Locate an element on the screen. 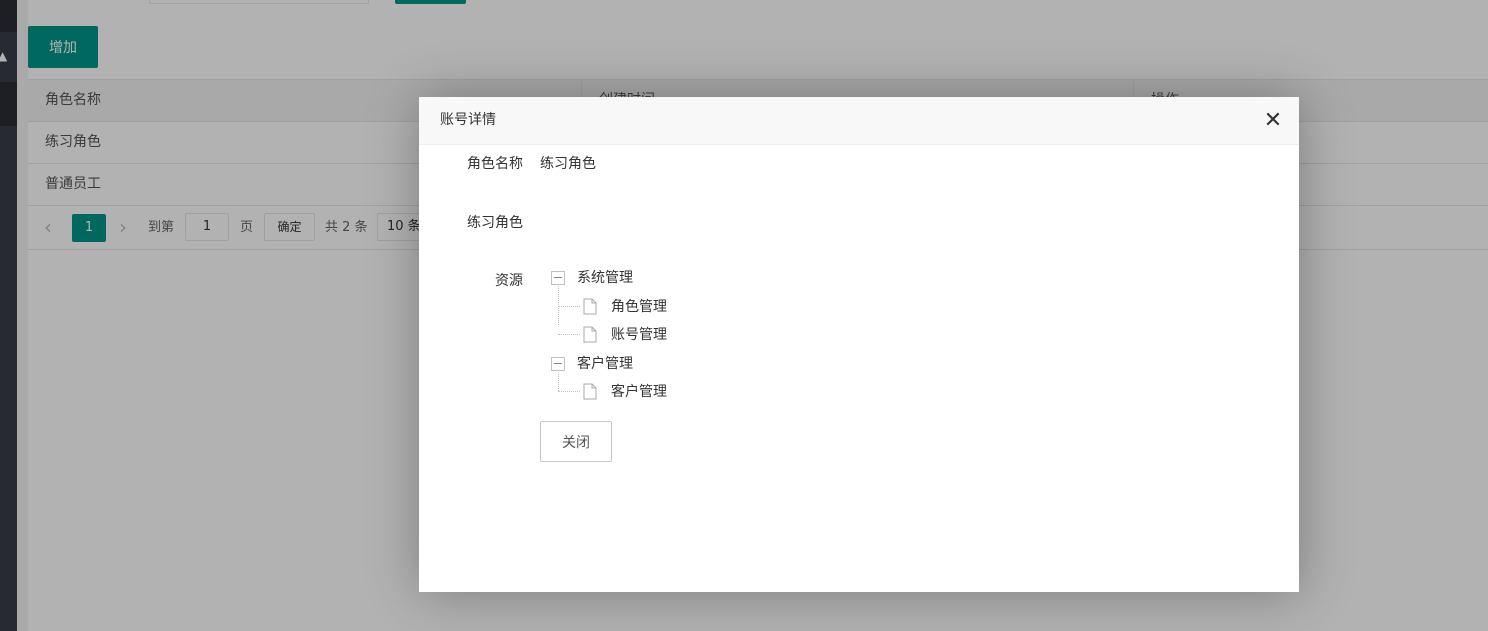 This screenshot has height=631, width=1488. role-name-value: 练习角色 is located at coordinates (568, 164).